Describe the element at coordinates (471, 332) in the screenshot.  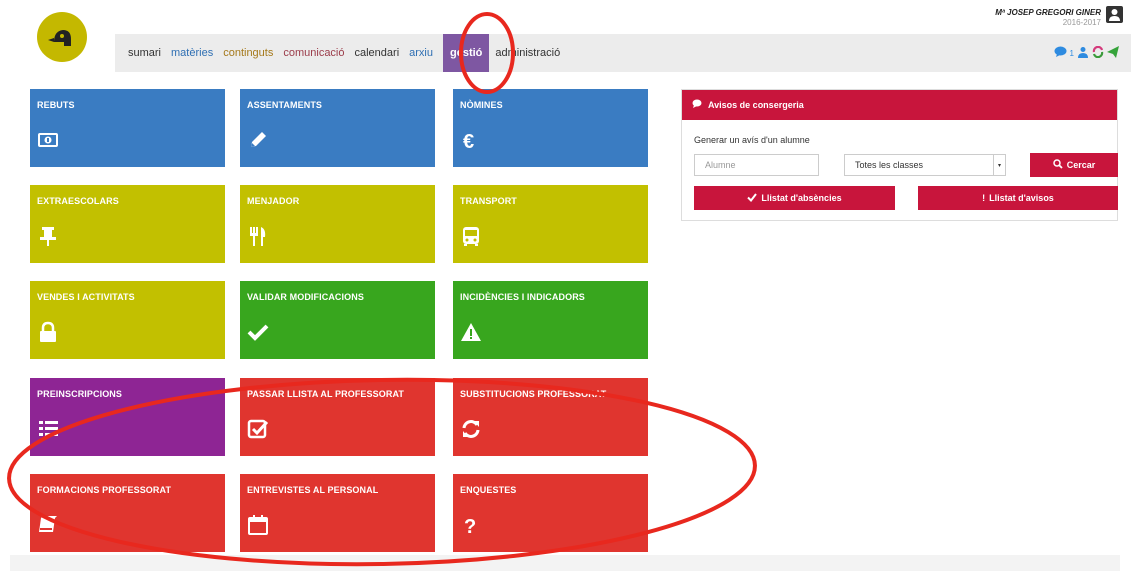
I see `warning-icon` at that location.